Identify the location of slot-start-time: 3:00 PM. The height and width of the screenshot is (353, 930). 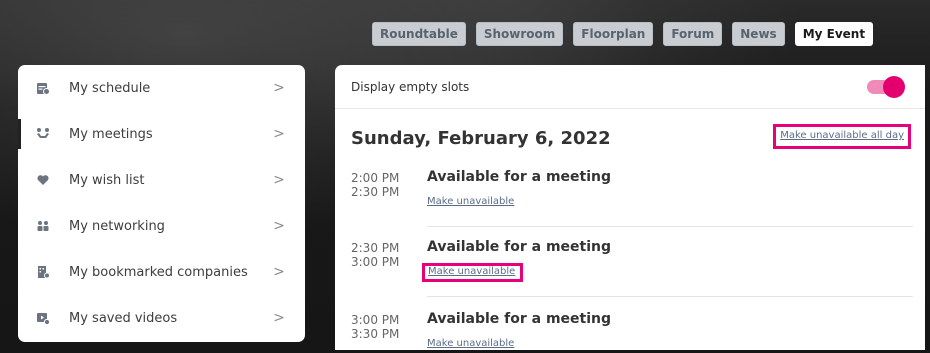
(375, 320).